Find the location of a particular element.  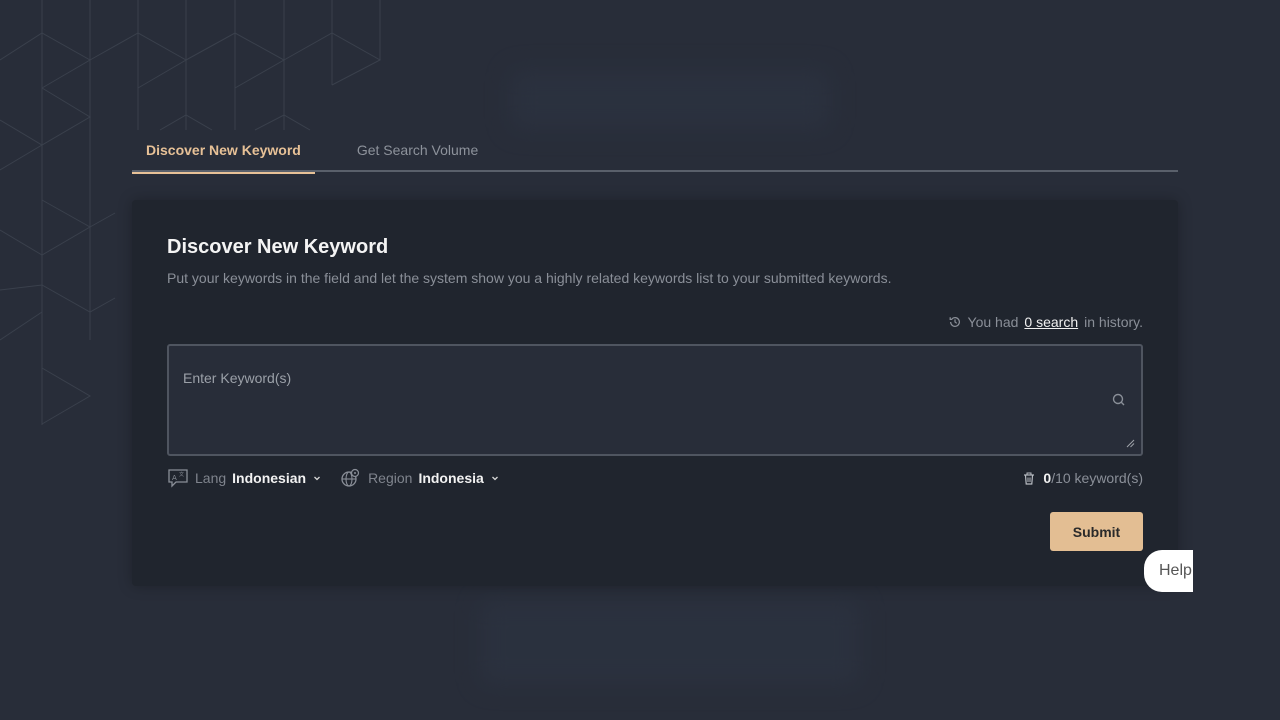

resize-handle-icon is located at coordinates (1130, 443).